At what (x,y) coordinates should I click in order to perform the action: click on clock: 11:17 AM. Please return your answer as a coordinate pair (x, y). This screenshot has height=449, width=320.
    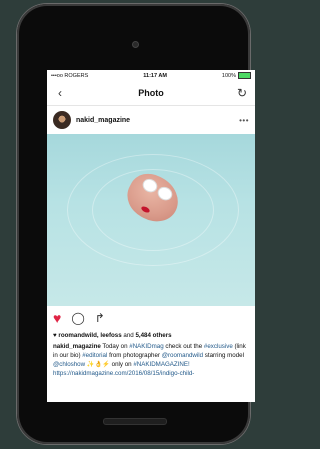
    Looking at the image, I should click on (155, 75).